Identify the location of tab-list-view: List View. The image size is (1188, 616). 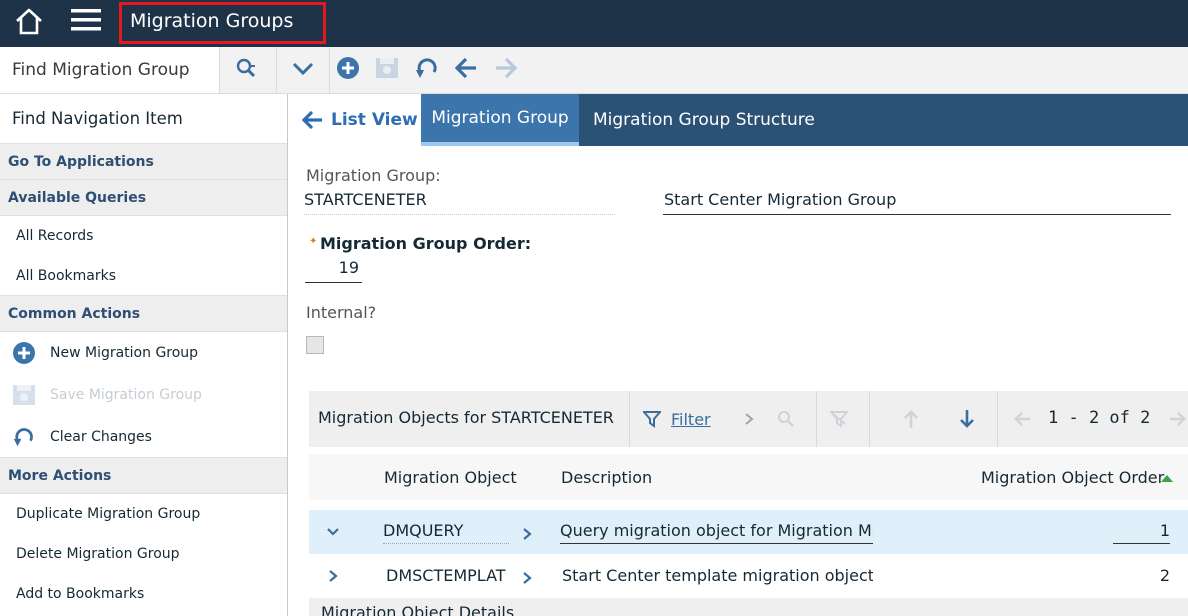
(355, 120).